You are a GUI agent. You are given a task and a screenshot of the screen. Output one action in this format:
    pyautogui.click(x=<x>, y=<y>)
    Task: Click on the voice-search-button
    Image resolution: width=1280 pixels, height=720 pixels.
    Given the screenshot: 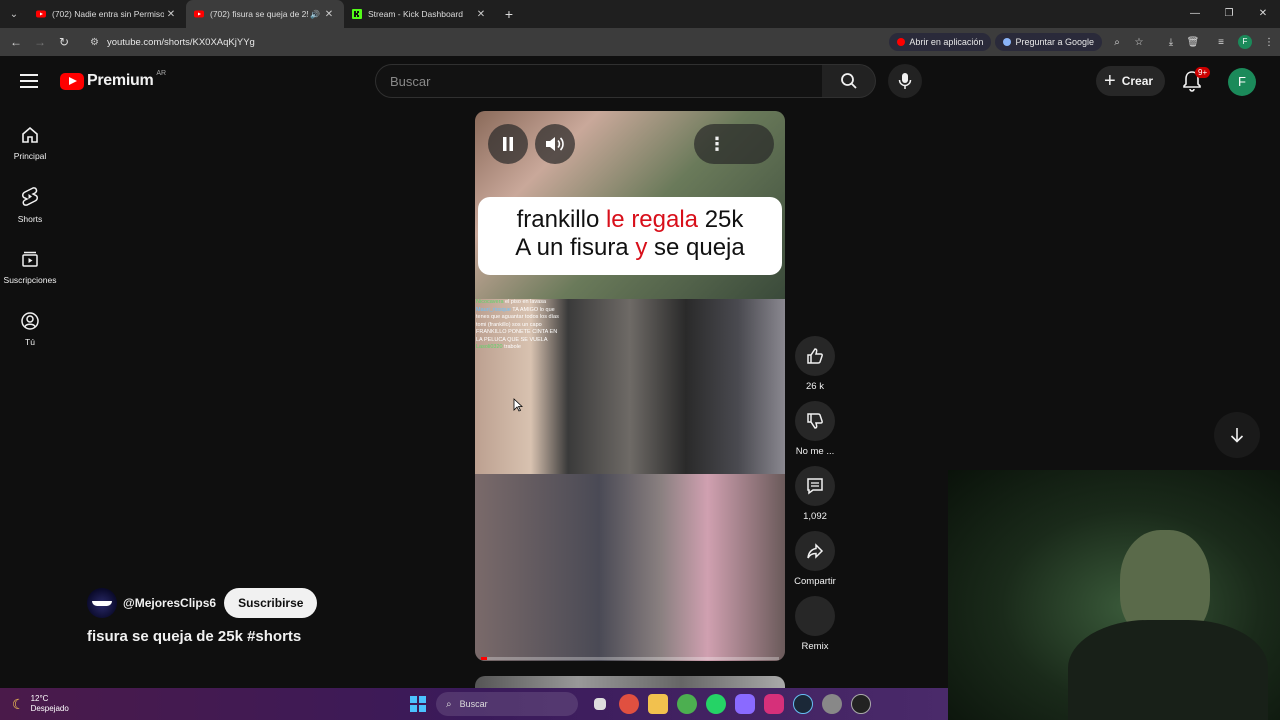 What is the action you would take?
    pyautogui.click(x=905, y=81)
    